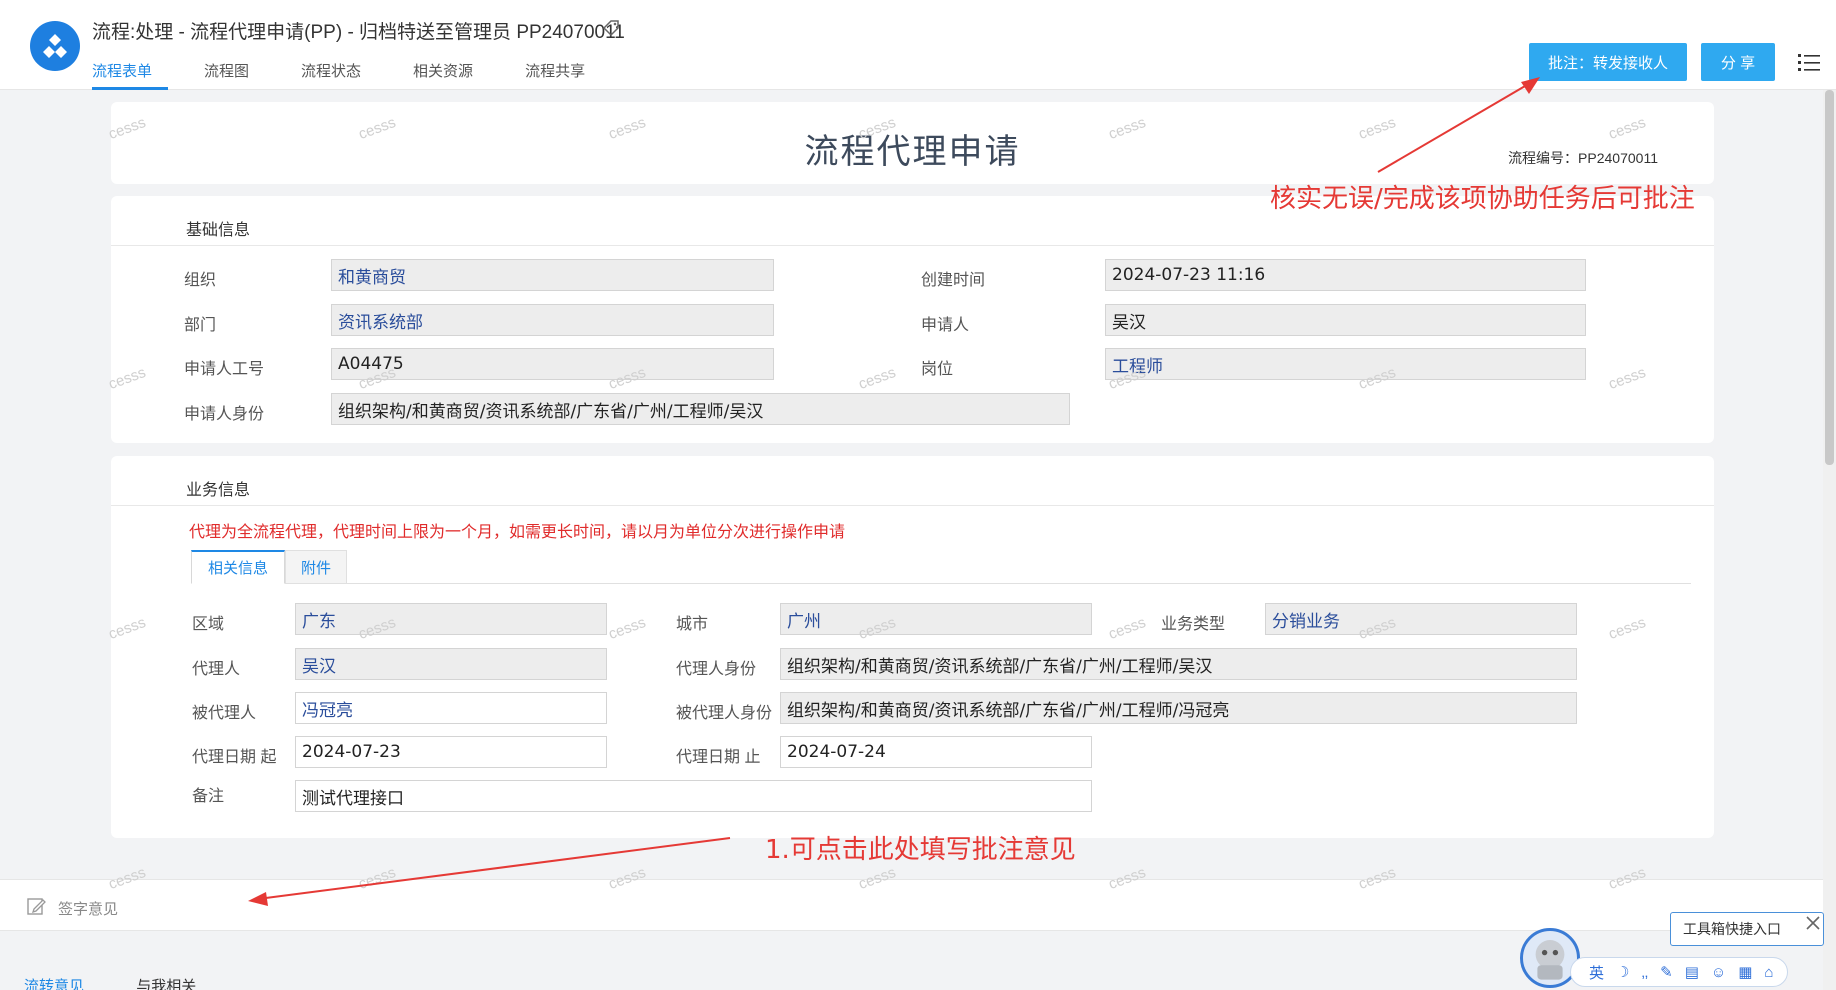 The height and width of the screenshot is (990, 1836). Describe the element at coordinates (358, 32) in the screenshot. I see `window-title: 流程:处理 - 流程代理申请(PP) - 归档特送至管理员 PP24070011` at that location.